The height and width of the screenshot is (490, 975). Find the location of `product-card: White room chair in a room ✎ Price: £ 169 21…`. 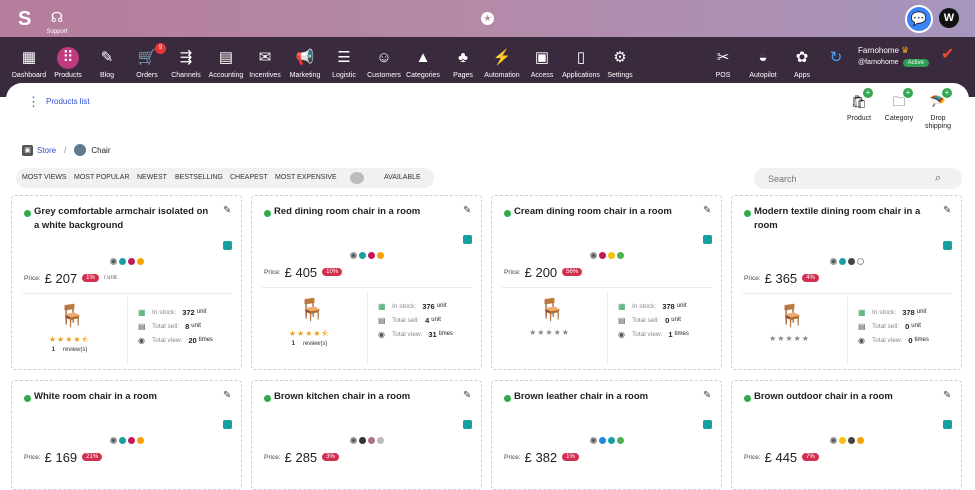

product-card: White room chair in a room ✎ Price: £ 169 21… is located at coordinates (126, 435).